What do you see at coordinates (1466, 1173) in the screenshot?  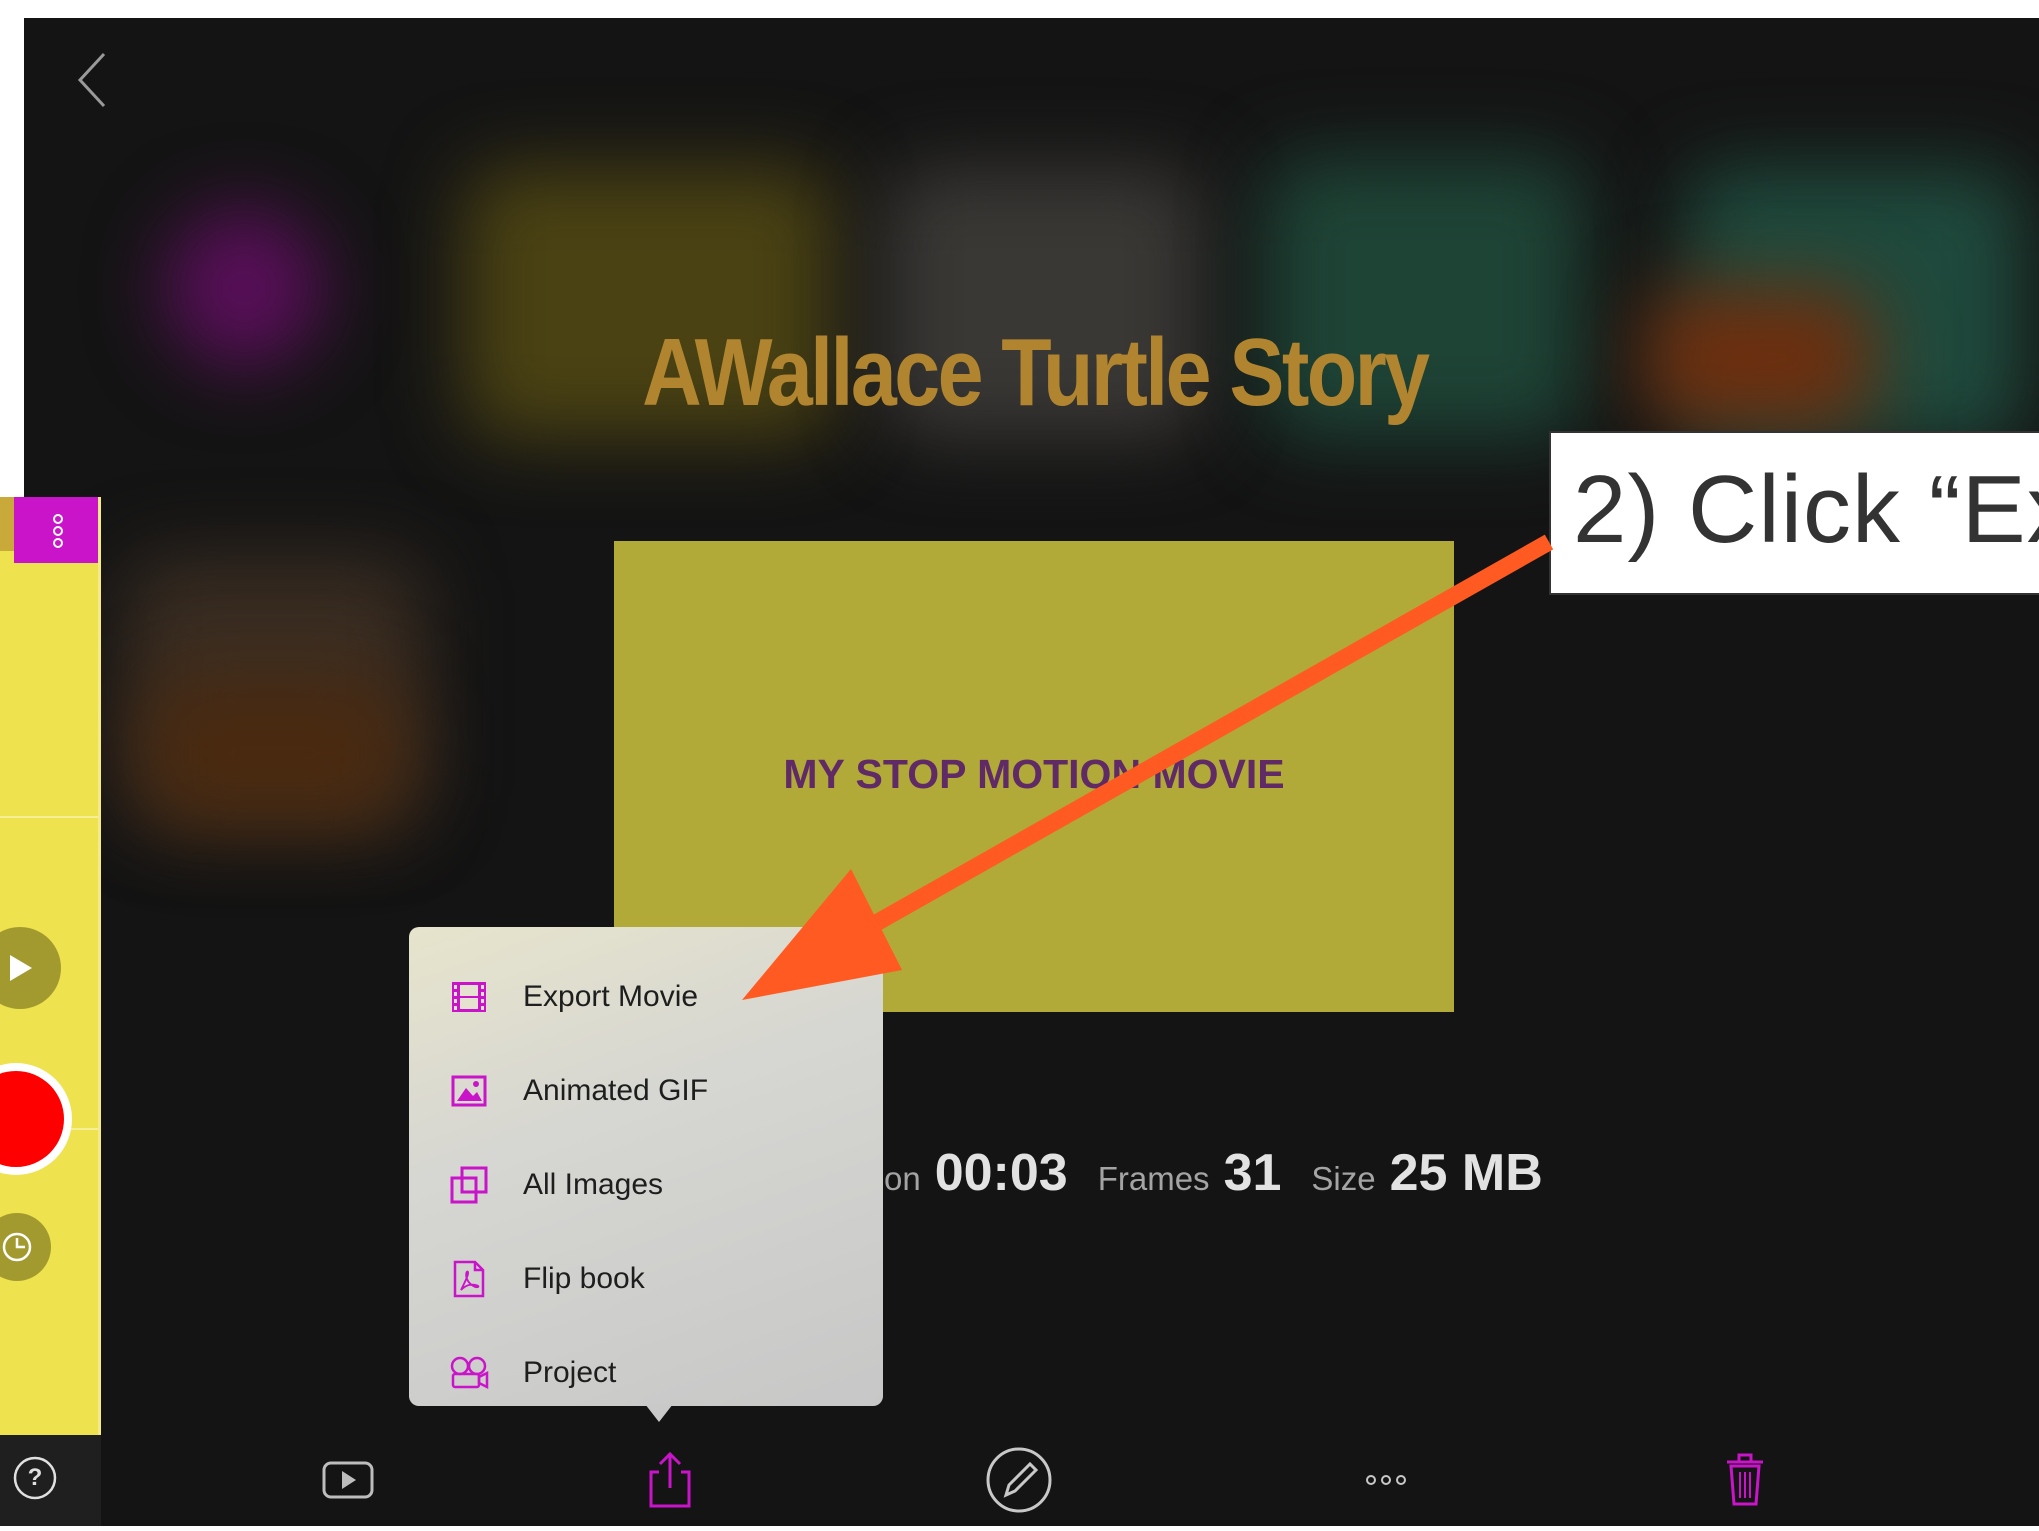 I see `size-value: 25 MB` at bounding box center [1466, 1173].